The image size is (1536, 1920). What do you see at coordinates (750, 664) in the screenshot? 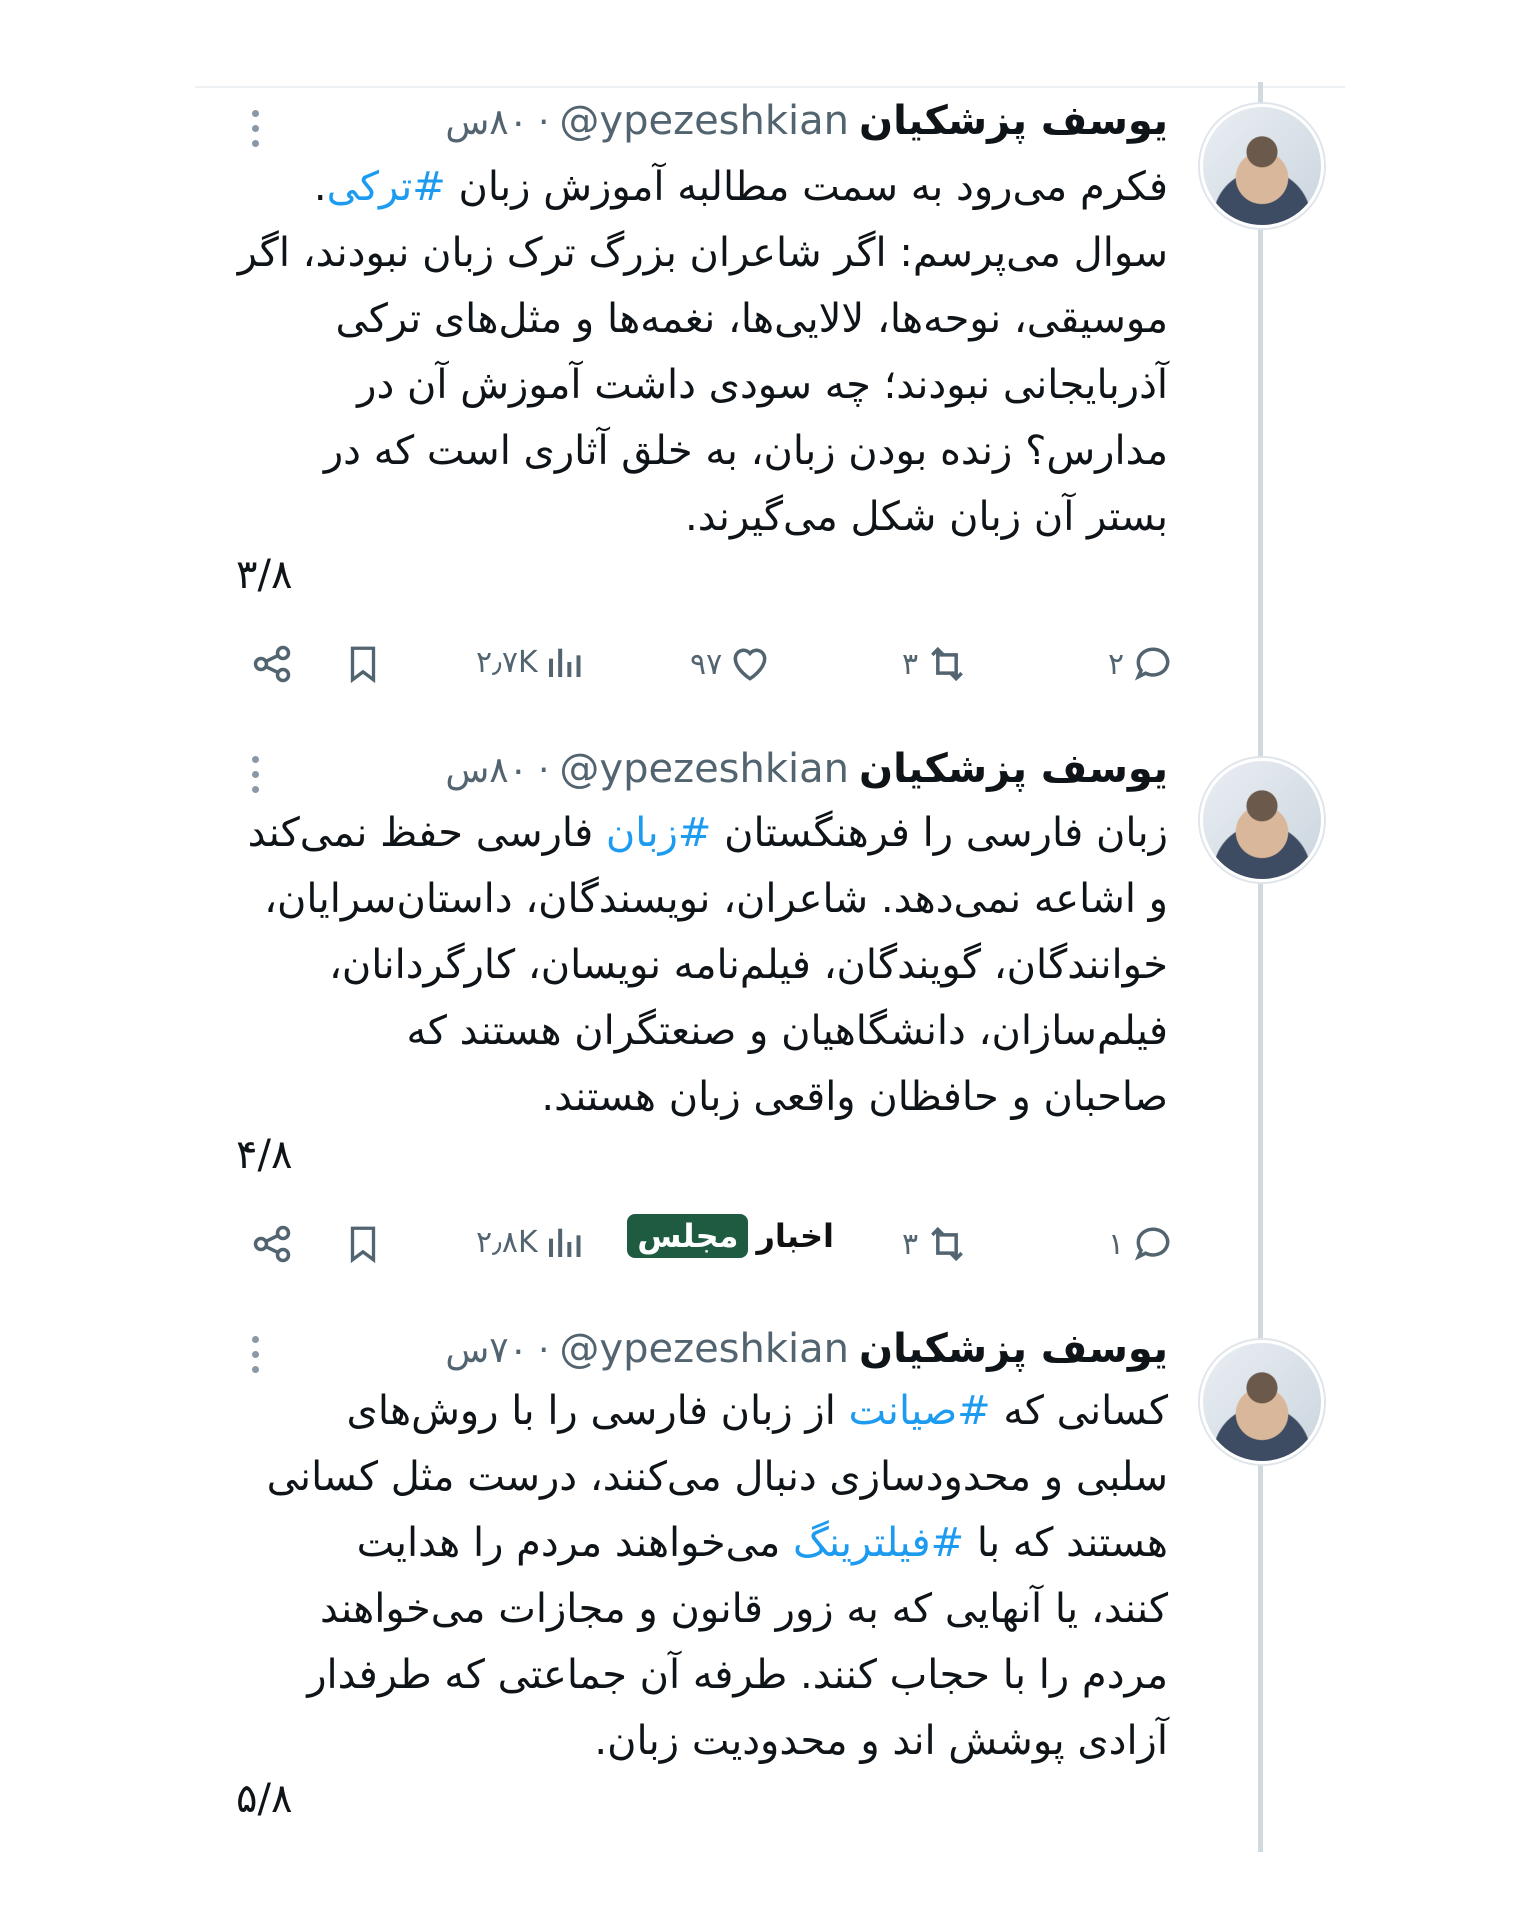
I see `like-icon` at bounding box center [750, 664].